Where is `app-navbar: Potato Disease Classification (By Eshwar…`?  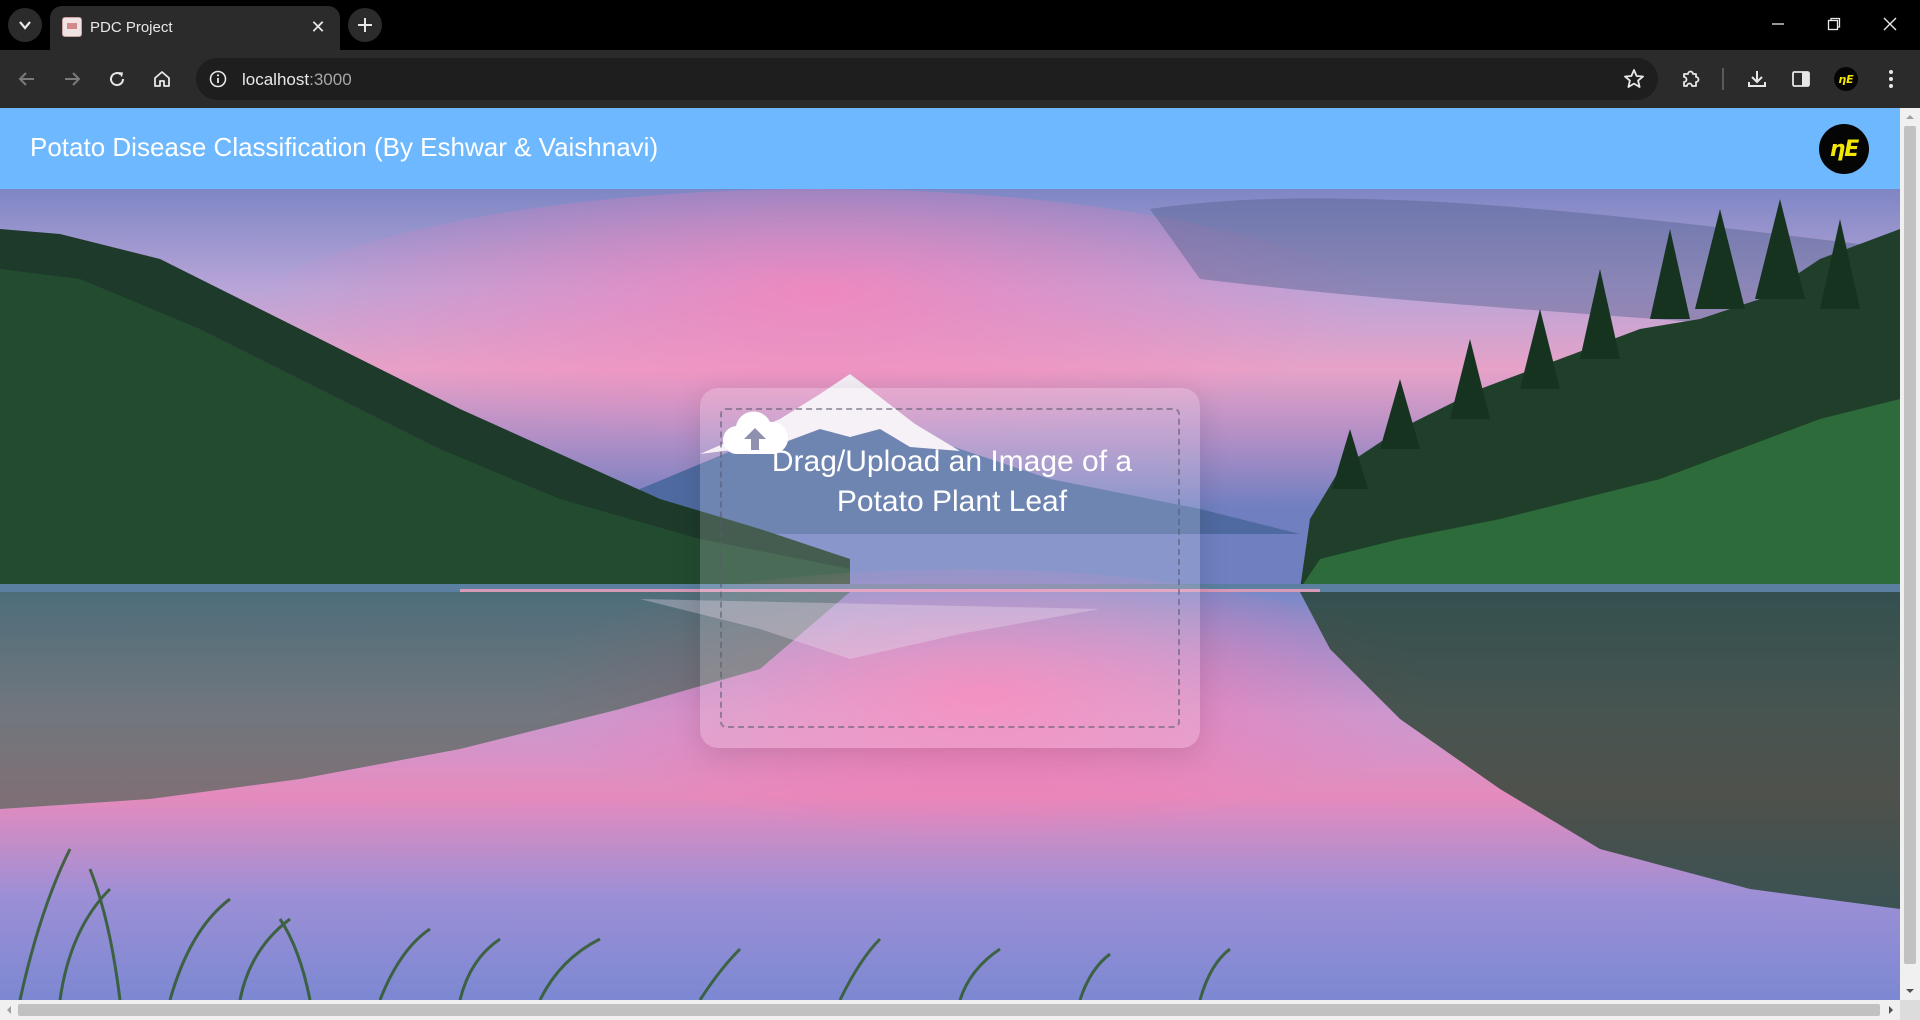 app-navbar: Potato Disease Classification (By Eshwar… is located at coordinates (950, 148).